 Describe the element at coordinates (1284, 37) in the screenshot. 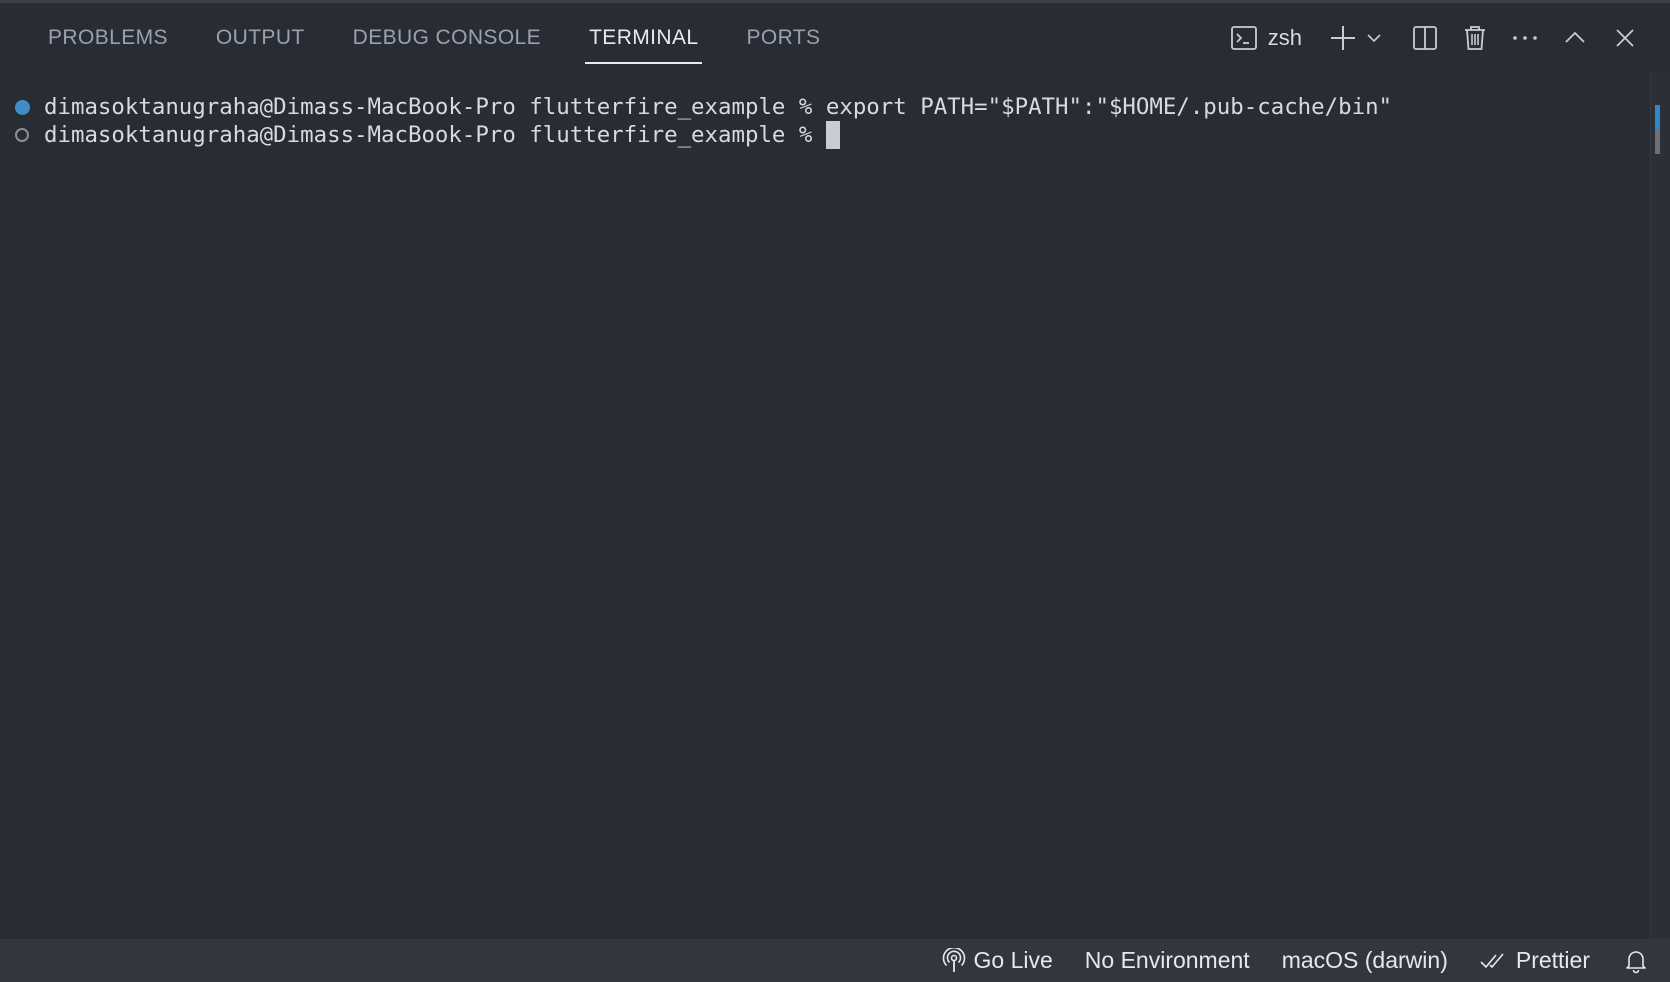

I see `shell-name-label: zsh` at that location.